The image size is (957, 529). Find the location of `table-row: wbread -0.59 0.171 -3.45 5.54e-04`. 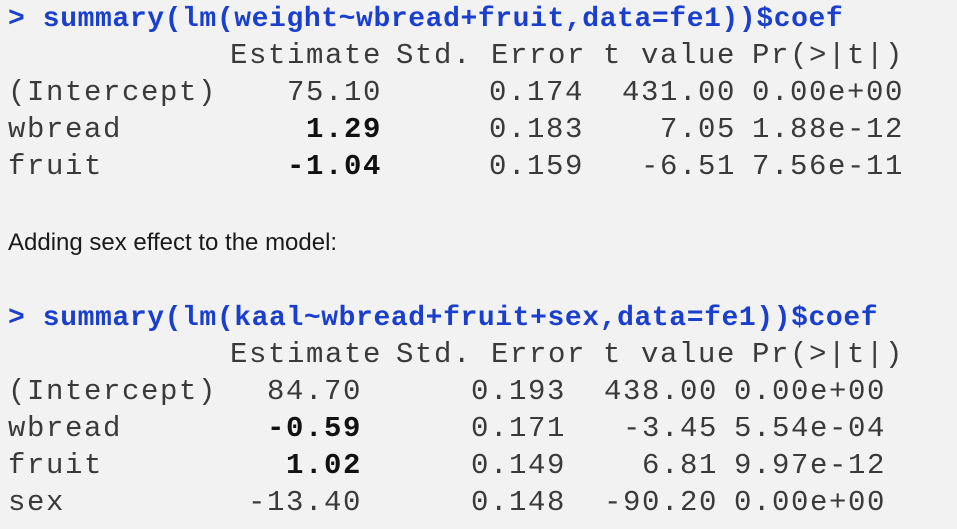

table-row: wbread -0.59 0.171 -3.45 5.54e-04 is located at coordinates (478, 429).